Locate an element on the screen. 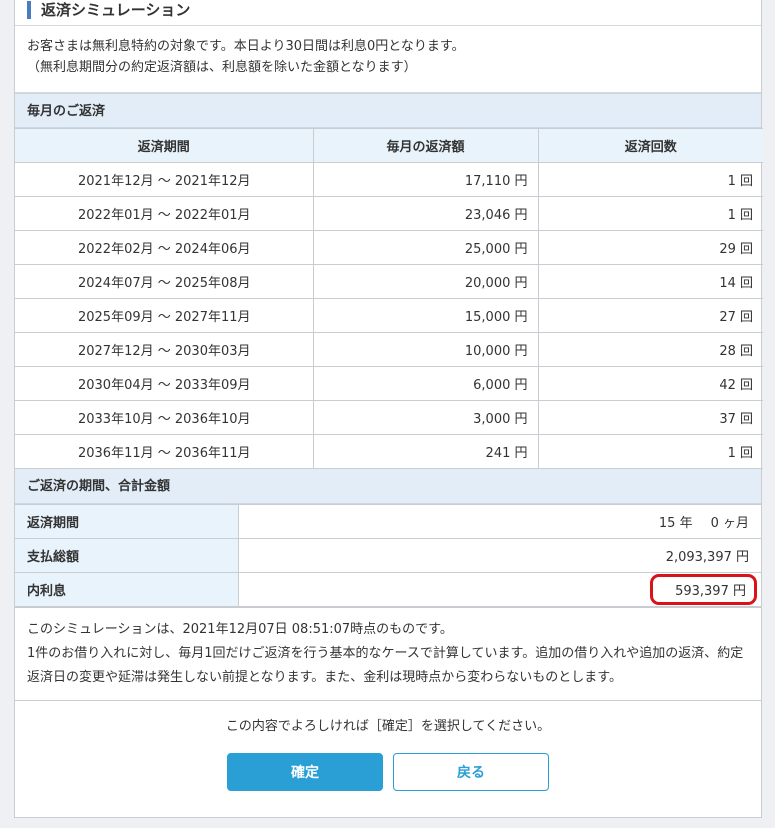 The width and height of the screenshot is (775, 828). row-amount: 241 円 is located at coordinates (425, 451).